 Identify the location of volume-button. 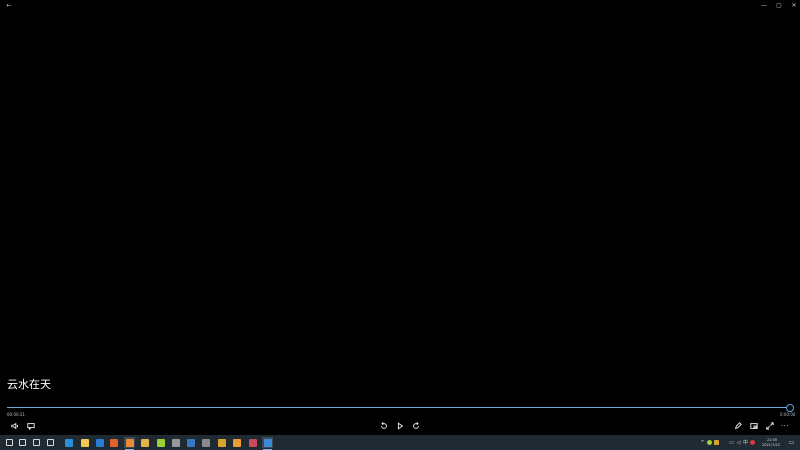
(15, 425).